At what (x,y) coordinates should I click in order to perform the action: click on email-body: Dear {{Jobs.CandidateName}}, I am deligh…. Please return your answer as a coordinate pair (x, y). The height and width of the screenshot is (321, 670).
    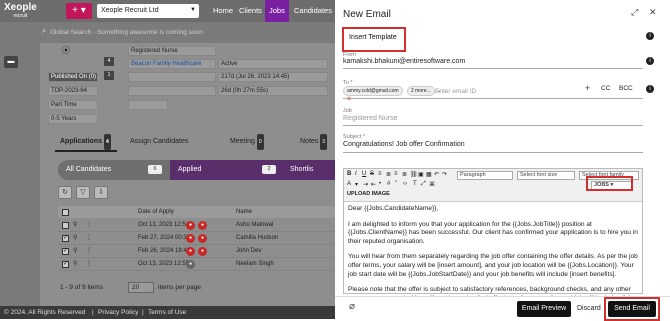
    Looking at the image, I should click on (493, 257).